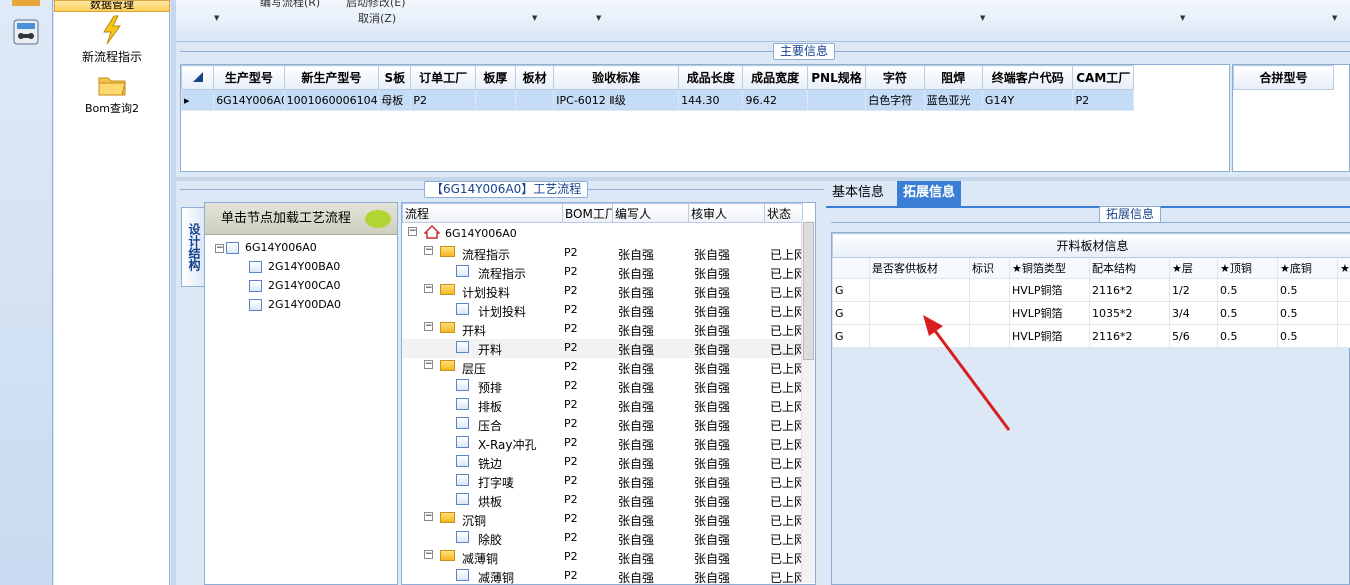 The width and height of the screenshot is (1350, 585). Describe the element at coordinates (331, 77) in the screenshot. I see `col-header: 新生产型号` at that location.